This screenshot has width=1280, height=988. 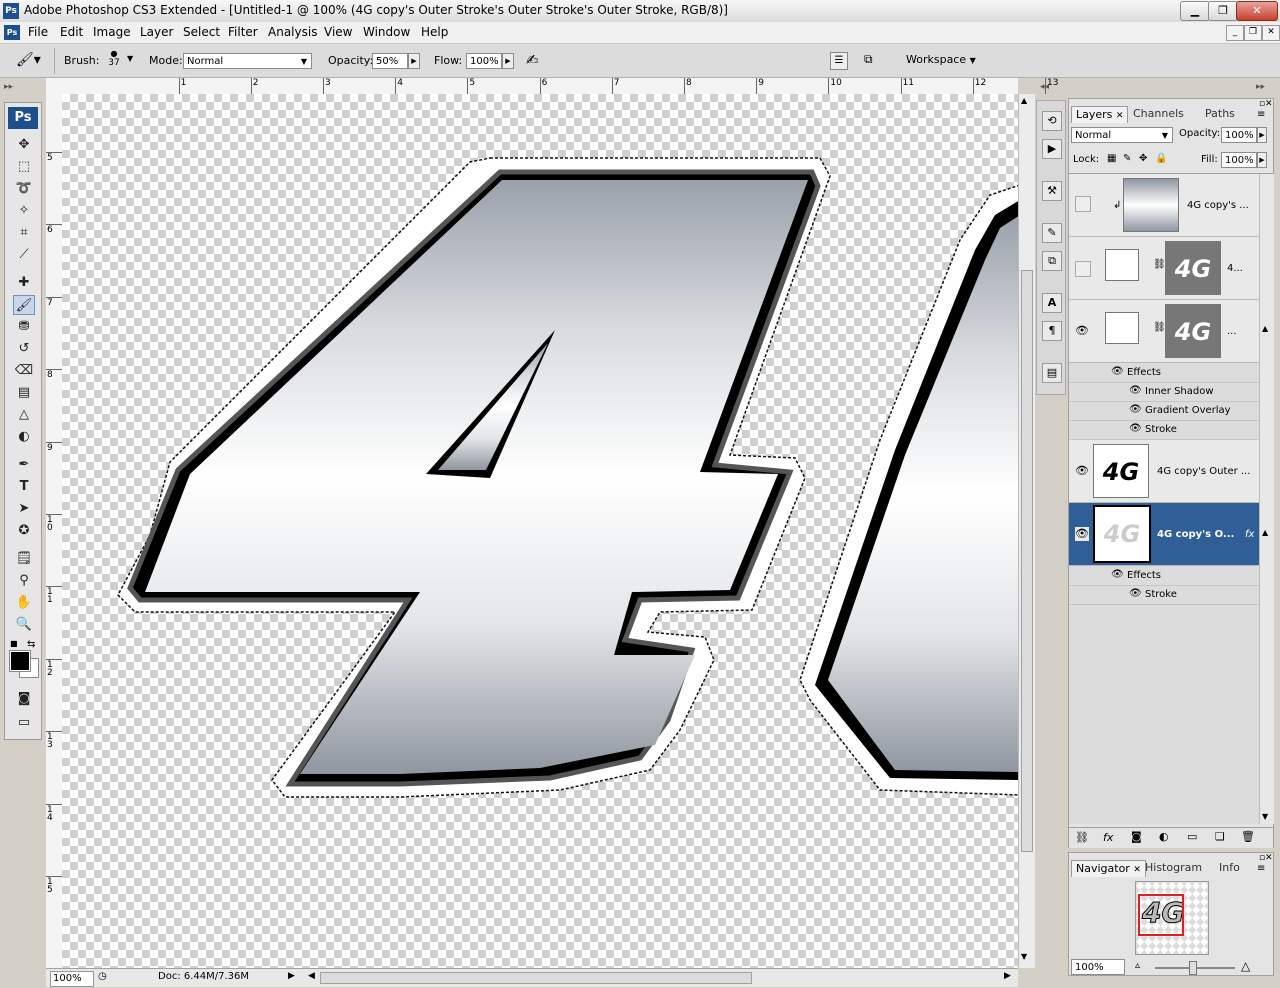 What do you see at coordinates (24, 189) in the screenshot?
I see `lasso-tool-icon: ➰` at bounding box center [24, 189].